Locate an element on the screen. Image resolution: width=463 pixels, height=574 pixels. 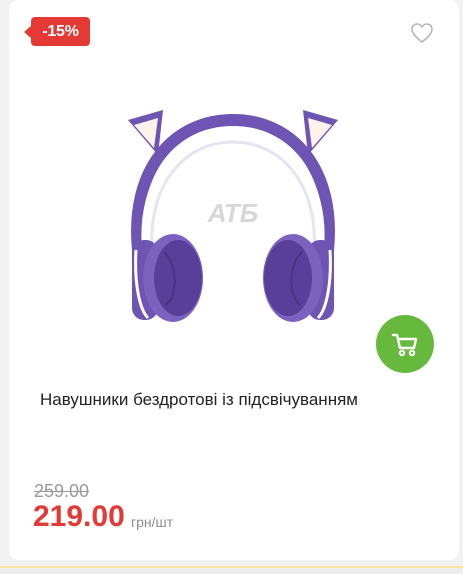
cart-icon is located at coordinates (404, 345).